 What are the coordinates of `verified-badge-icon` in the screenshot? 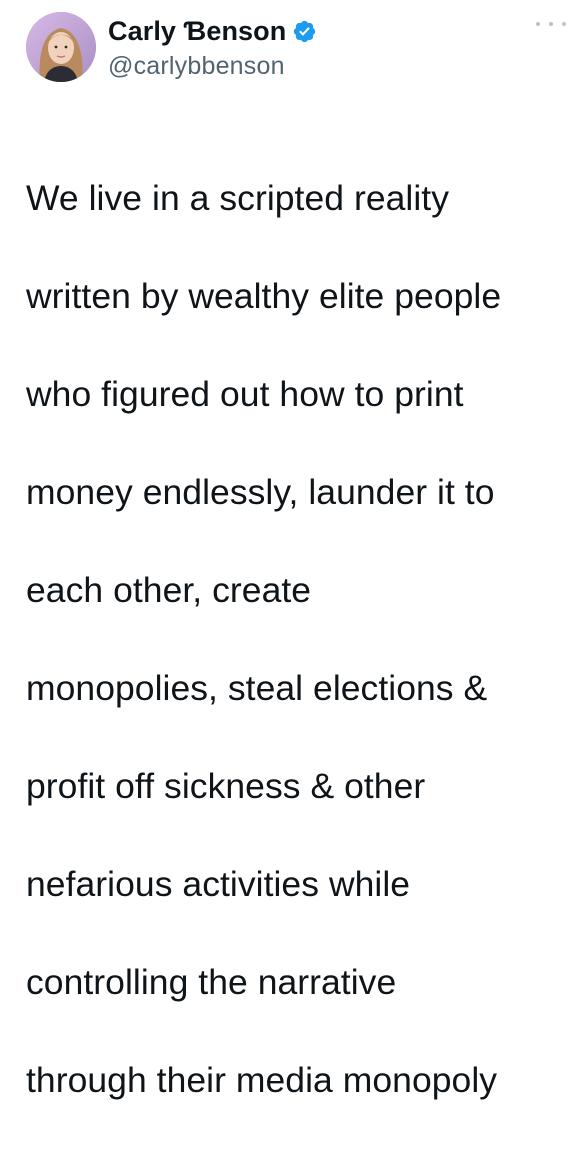 It's located at (304, 31).